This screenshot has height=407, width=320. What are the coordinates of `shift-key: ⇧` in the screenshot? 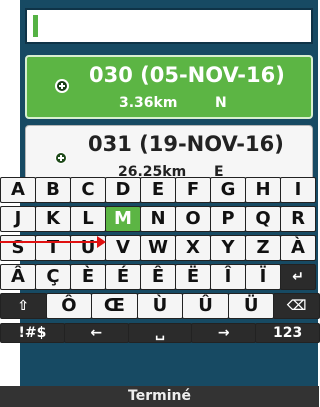 It's located at (23, 306).